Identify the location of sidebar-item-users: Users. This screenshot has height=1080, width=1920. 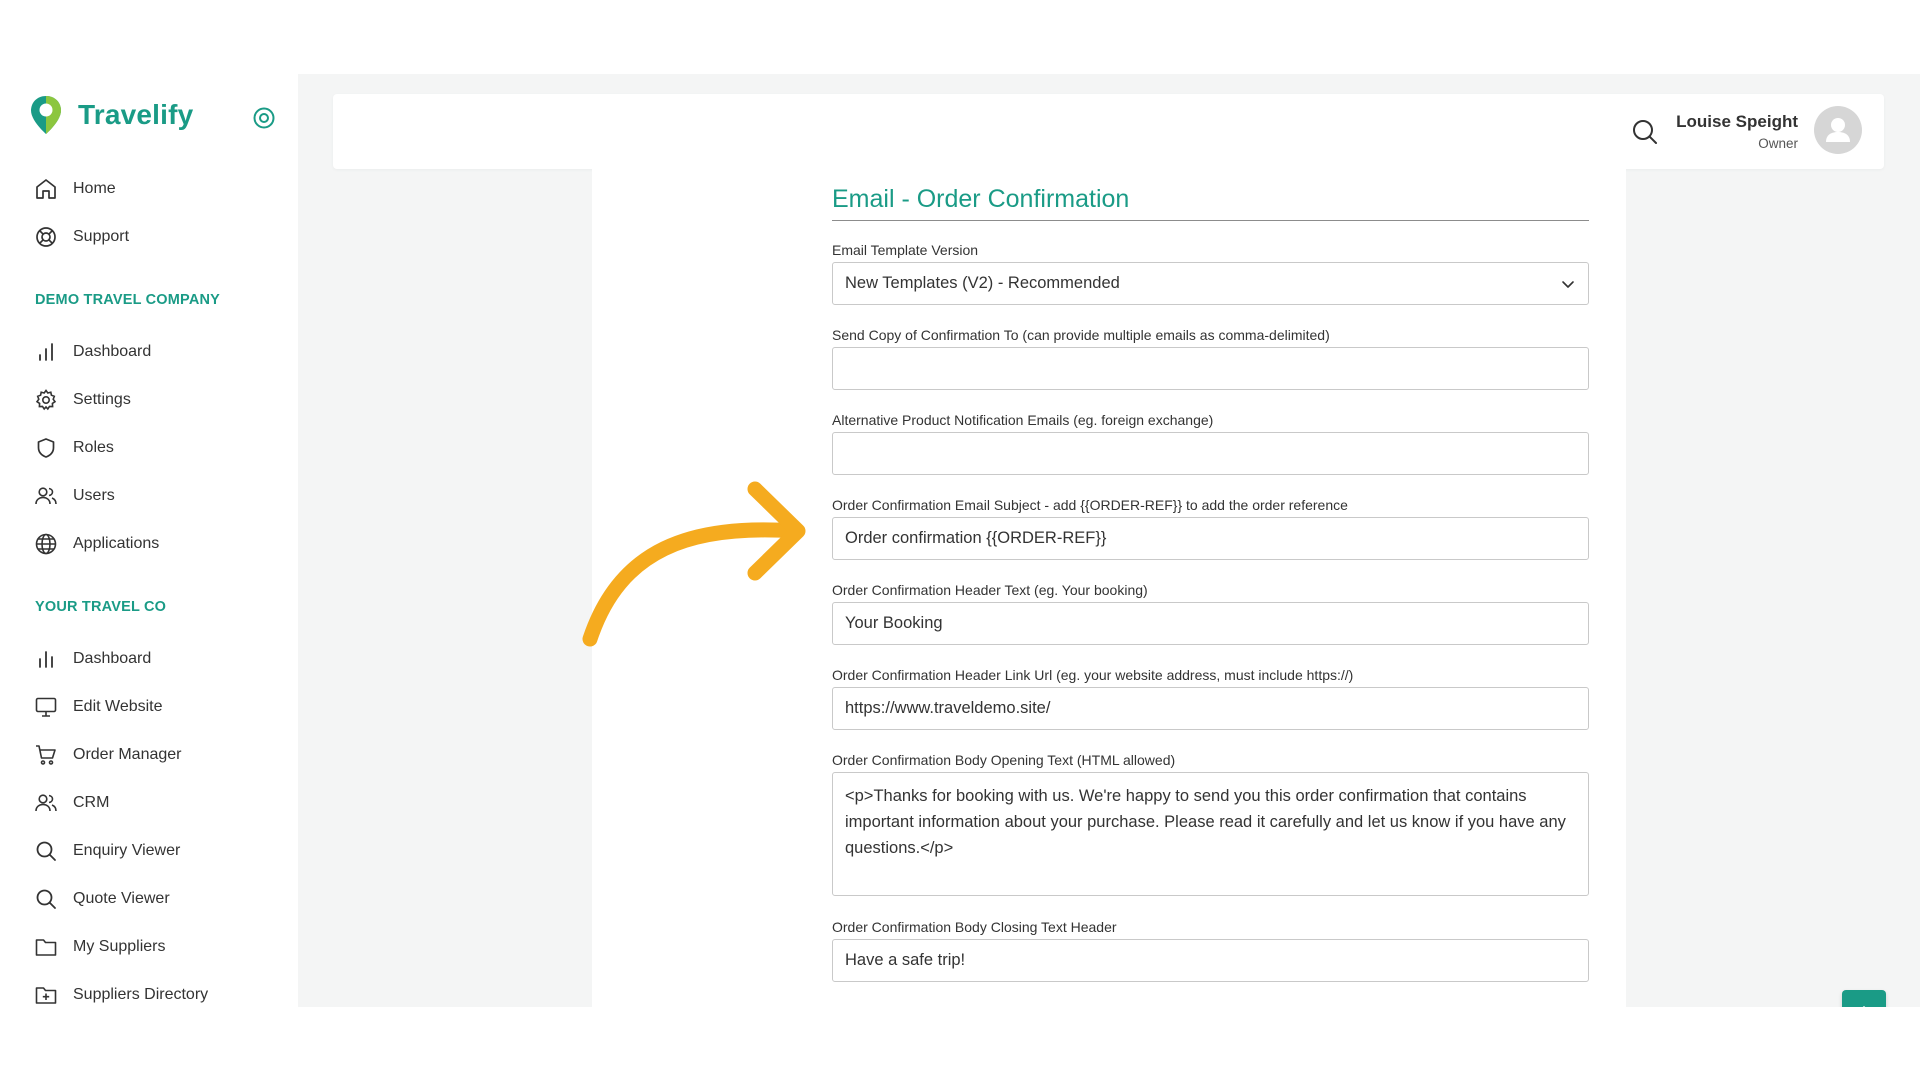
(74, 496).